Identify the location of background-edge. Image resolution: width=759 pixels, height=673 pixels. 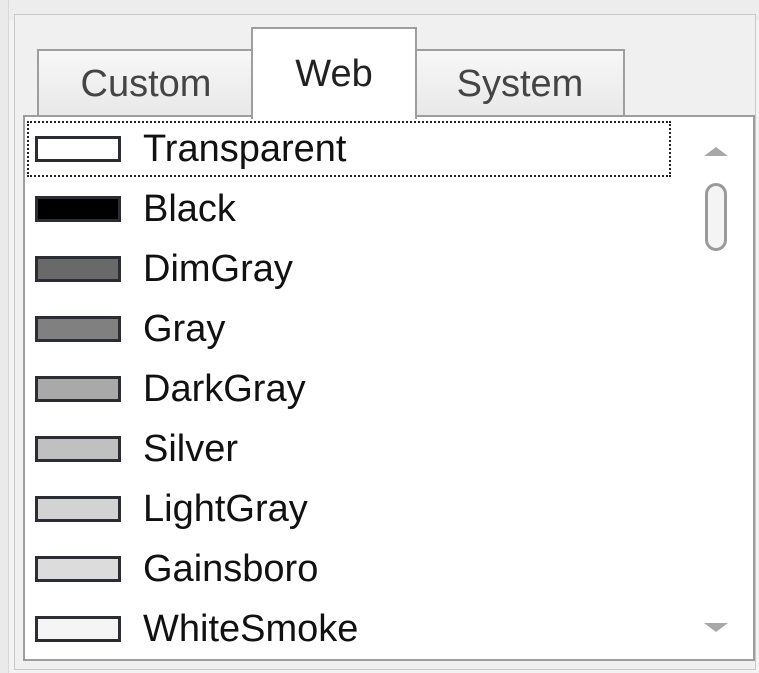
(4, 336).